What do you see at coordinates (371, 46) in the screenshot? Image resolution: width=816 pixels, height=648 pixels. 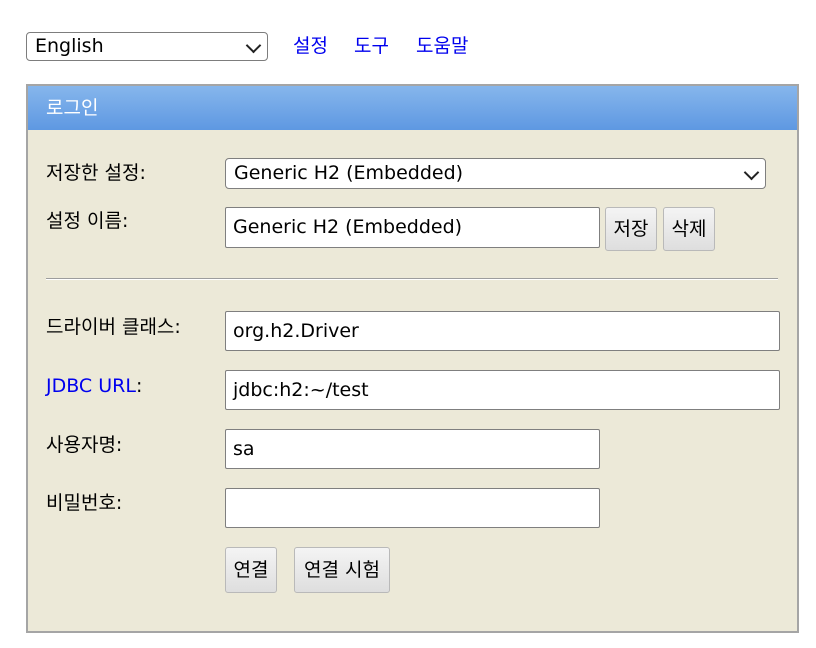 I see `tools-link: 도구` at bounding box center [371, 46].